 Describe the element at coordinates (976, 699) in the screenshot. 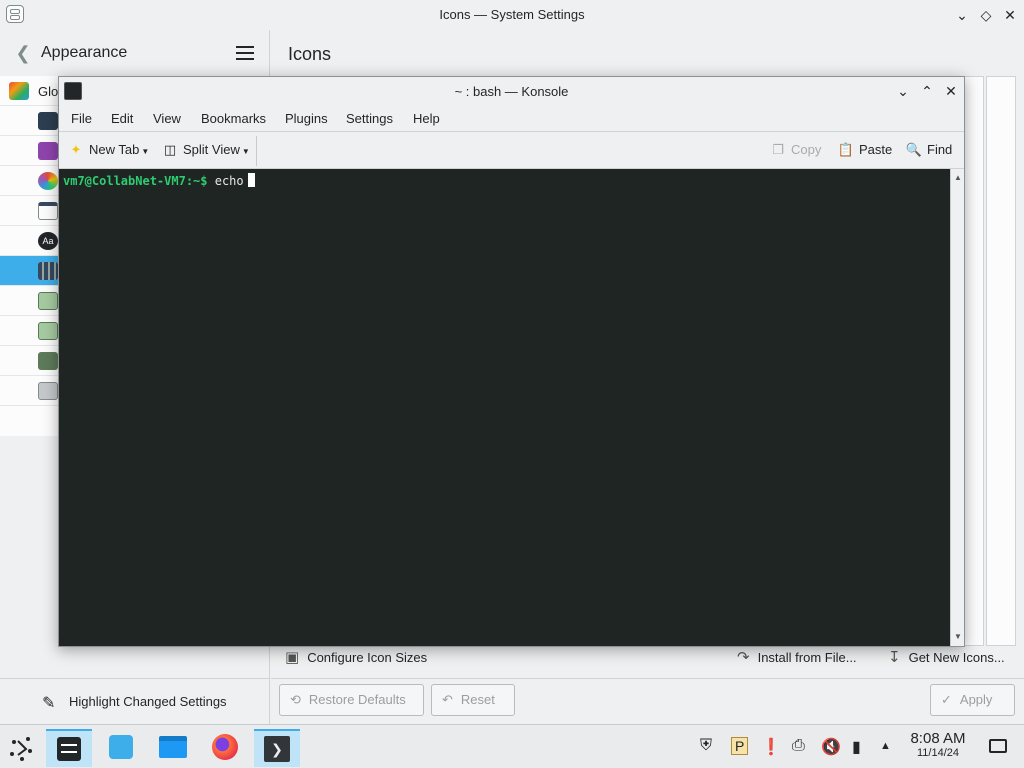

I see `apply-label: Apply` at that location.